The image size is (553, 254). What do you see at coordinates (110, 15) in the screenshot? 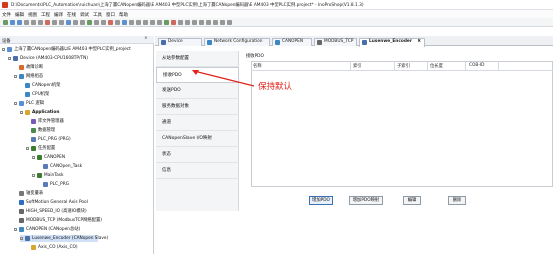
I see `menu-item: 窗口` at bounding box center [110, 15].